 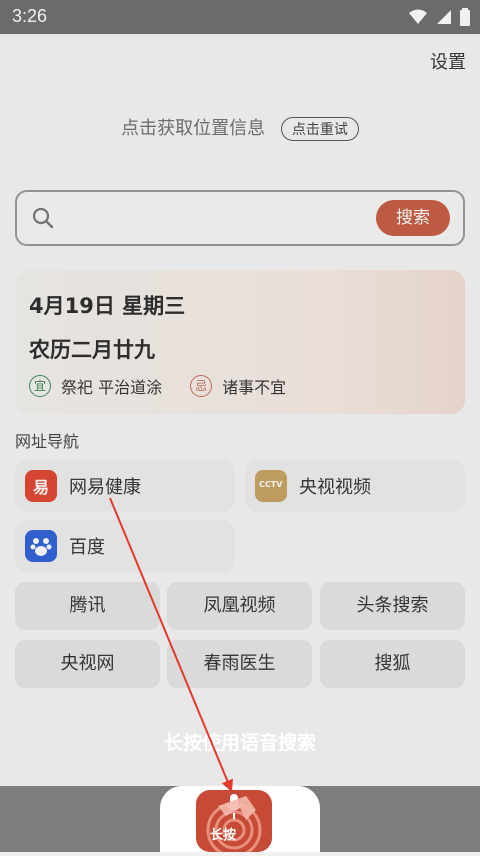 What do you see at coordinates (182, 658) in the screenshot?
I see `tutorial-arrow` at bounding box center [182, 658].